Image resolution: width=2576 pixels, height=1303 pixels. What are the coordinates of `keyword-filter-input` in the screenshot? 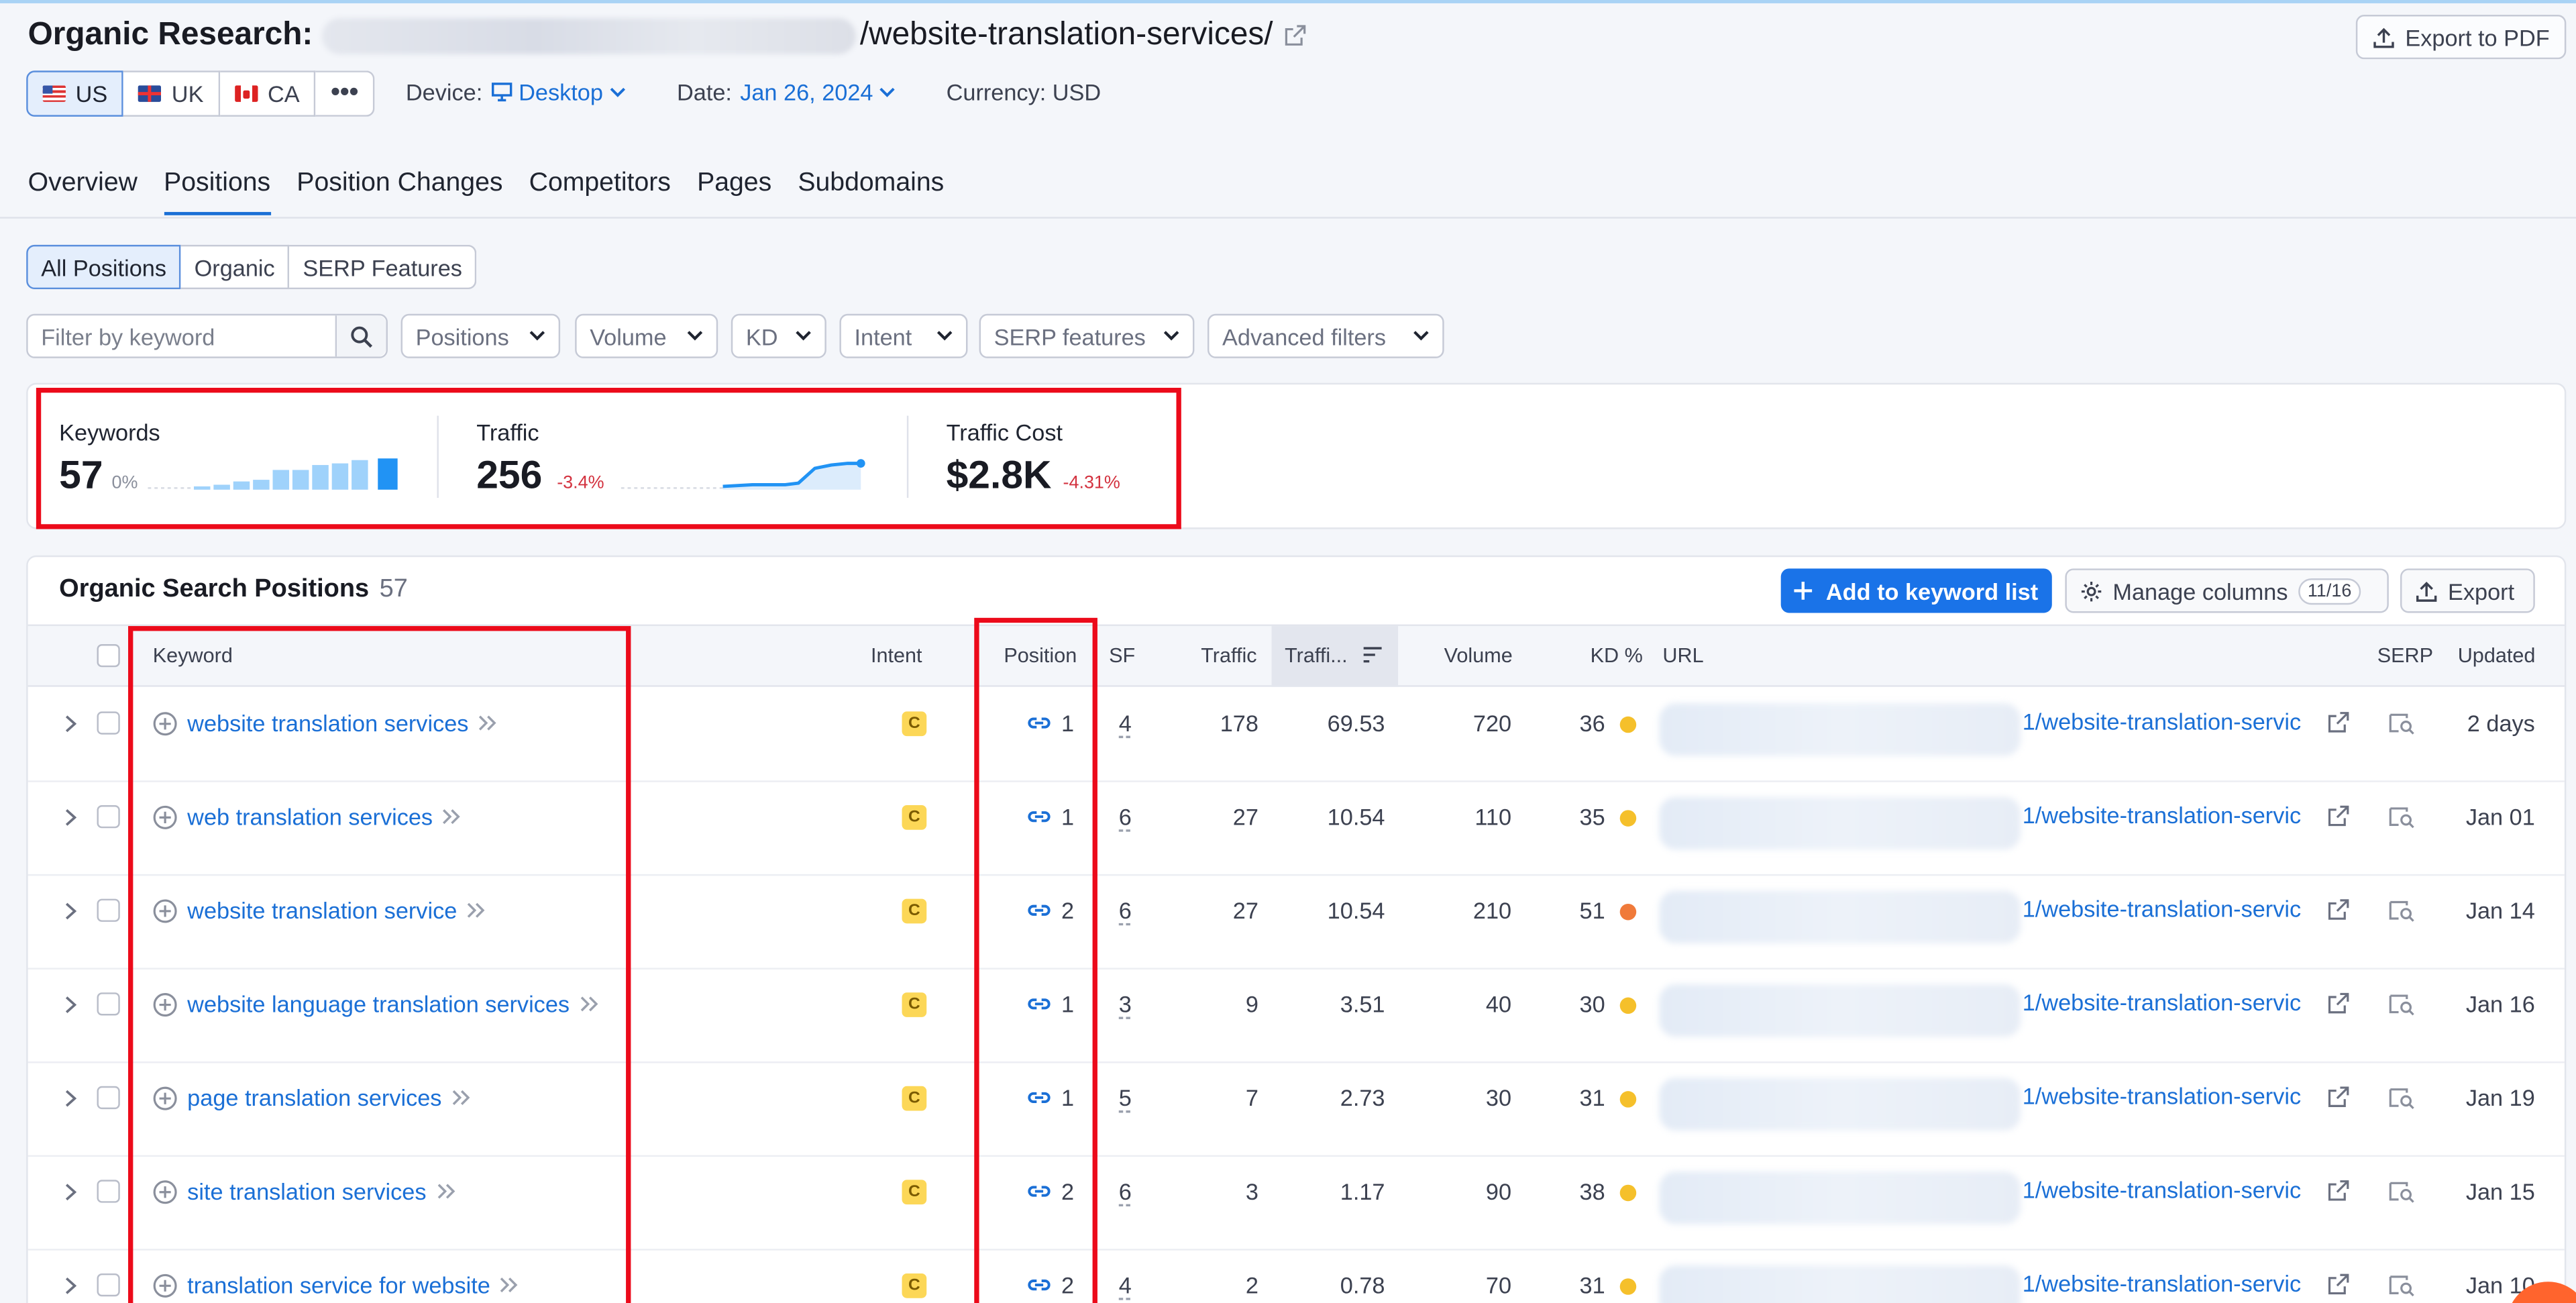 It's located at (181, 336).